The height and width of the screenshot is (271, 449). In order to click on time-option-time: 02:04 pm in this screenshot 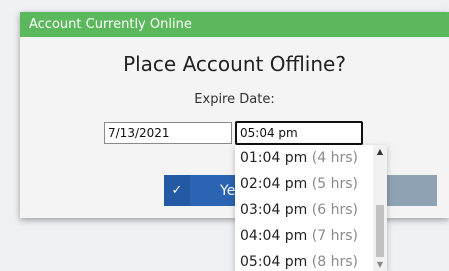, I will do `click(274, 184)`.